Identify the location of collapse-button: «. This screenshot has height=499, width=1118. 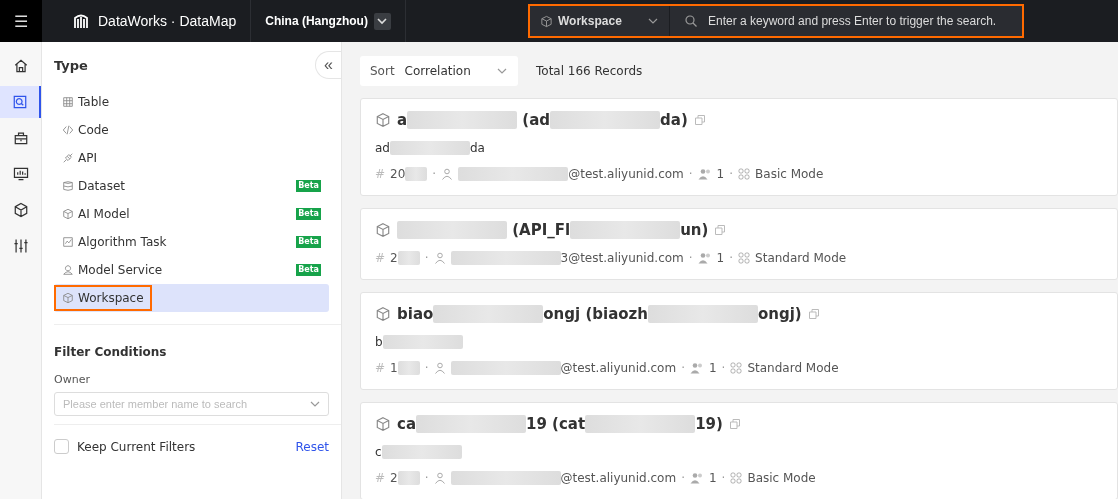
(328, 65).